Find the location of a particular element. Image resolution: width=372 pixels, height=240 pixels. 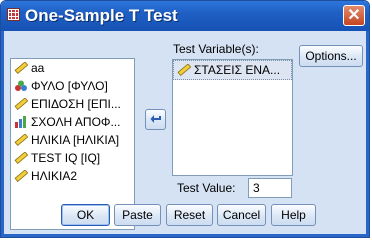

variable-item-aa: aa is located at coordinates (72, 68).